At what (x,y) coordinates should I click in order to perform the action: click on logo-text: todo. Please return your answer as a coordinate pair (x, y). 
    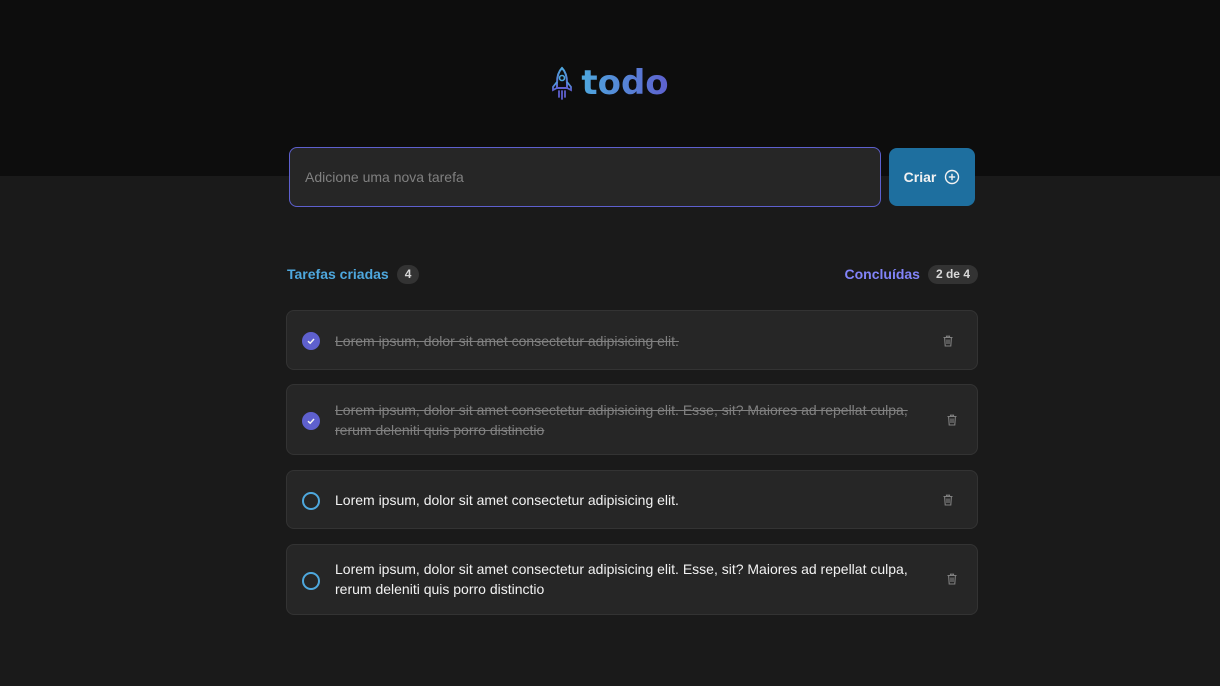
    Looking at the image, I should click on (625, 83).